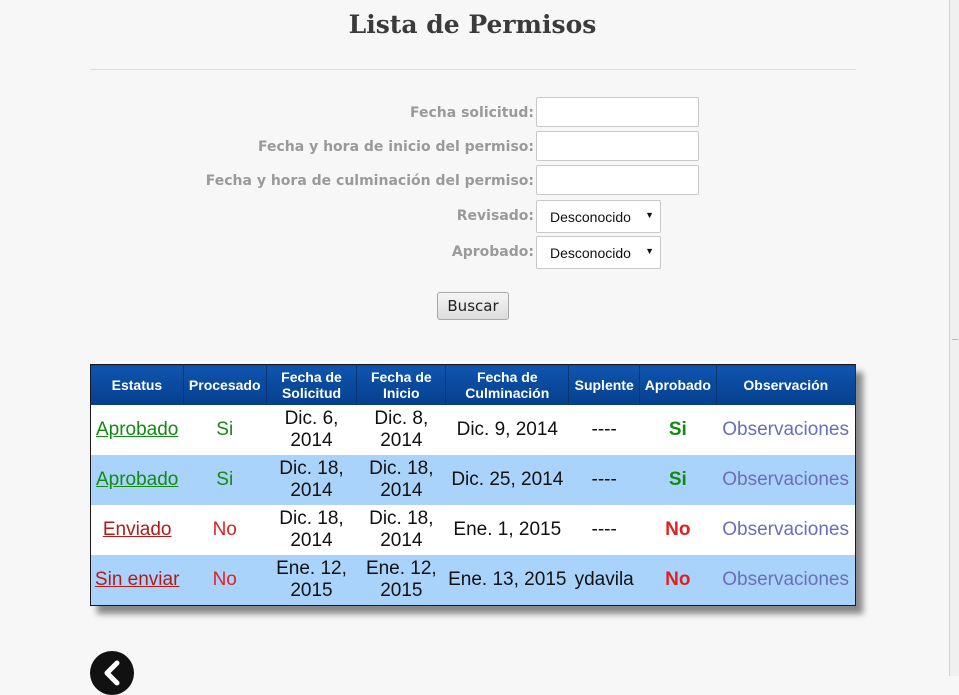 This screenshot has width=959, height=695. Describe the element at coordinates (401, 580) in the screenshot. I see `fecha-inicio-cell: Ene. 12, 2015` at that location.